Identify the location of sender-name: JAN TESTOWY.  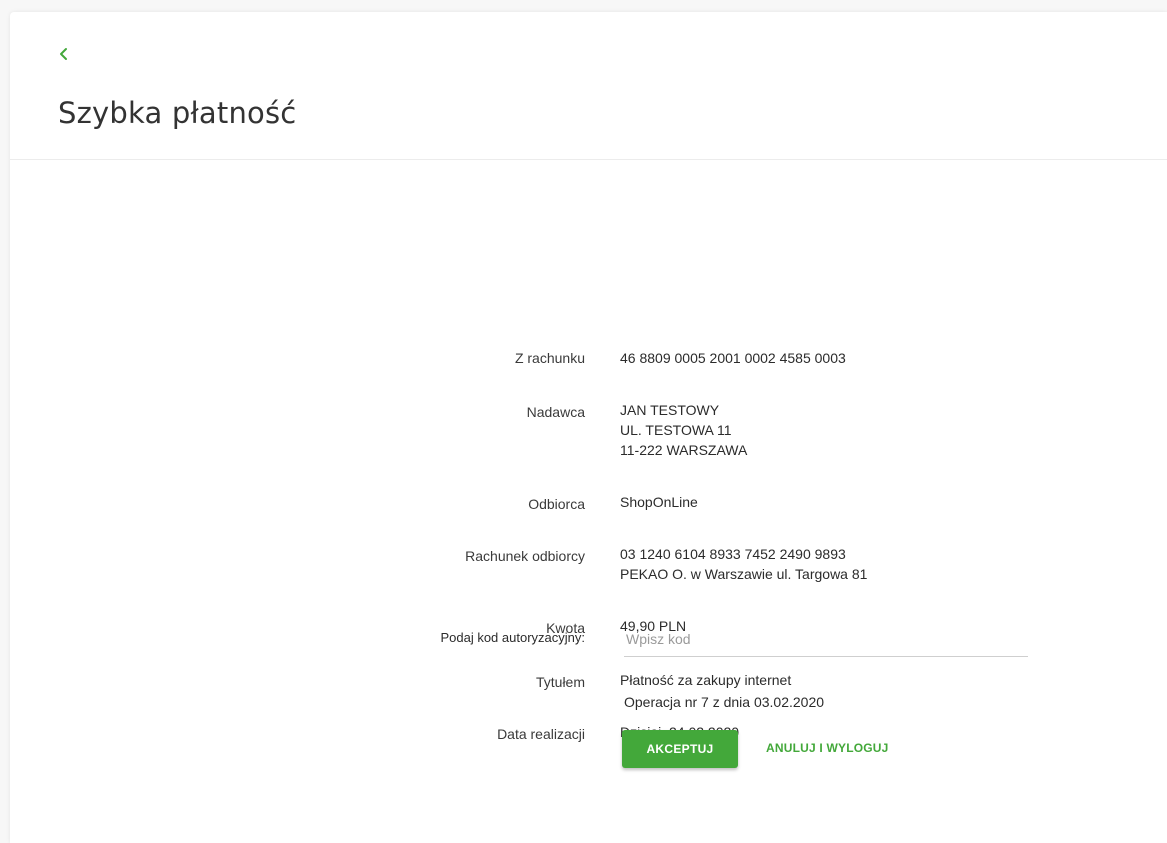
(670, 410).